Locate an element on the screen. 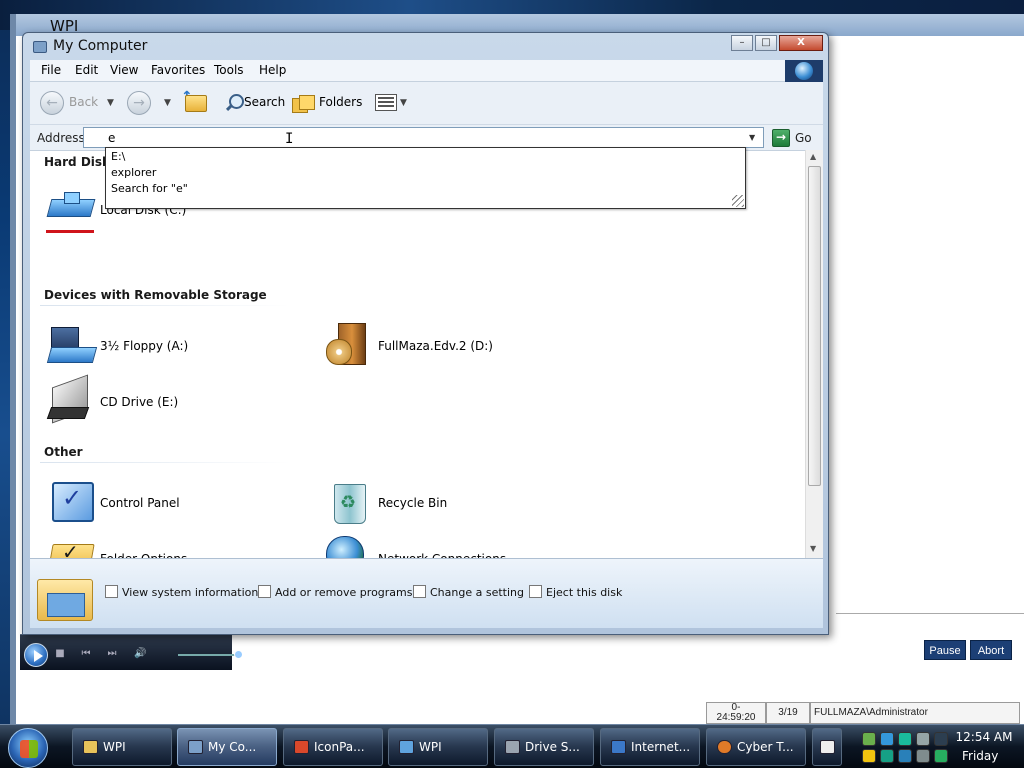 Image resolution: width=1024 pixels, height=768 pixels. tray-sync-icon is located at coordinates (905, 739).